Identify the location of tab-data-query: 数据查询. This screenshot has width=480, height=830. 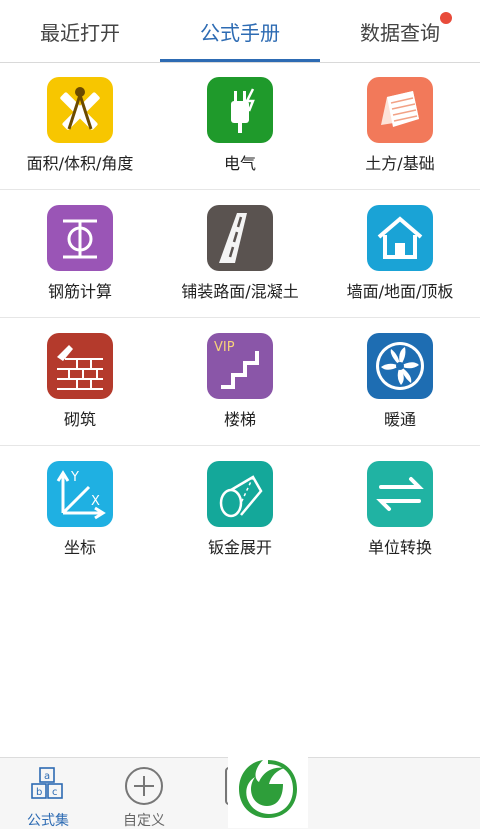
(400, 31).